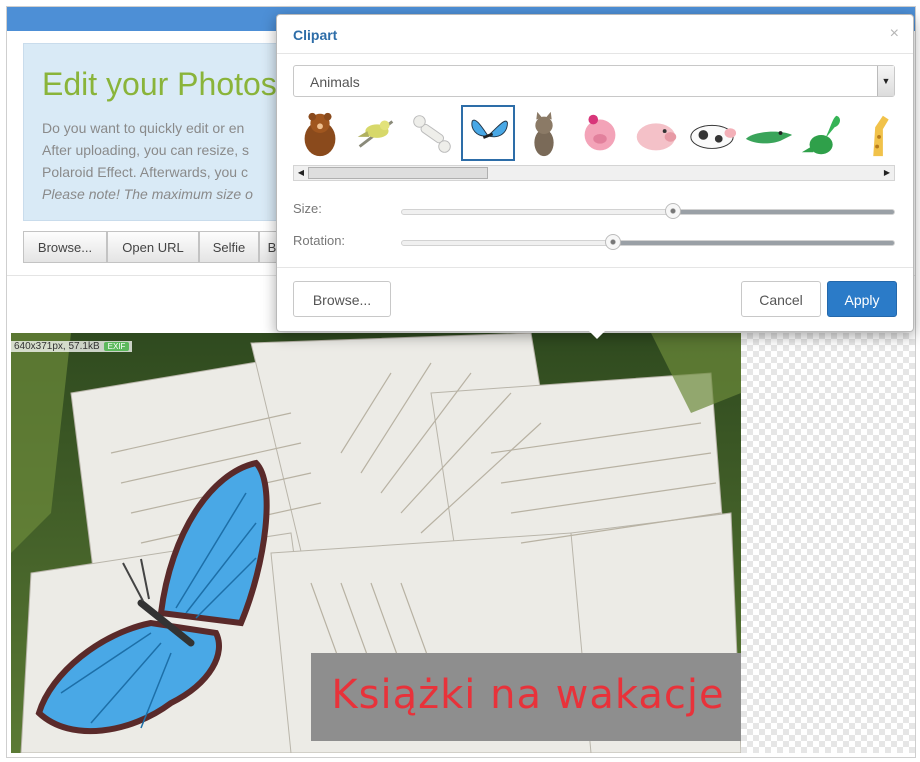 This screenshot has width=920, height=762. I want to click on gallery-scrollbar: ◀ ▶, so click(594, 173).